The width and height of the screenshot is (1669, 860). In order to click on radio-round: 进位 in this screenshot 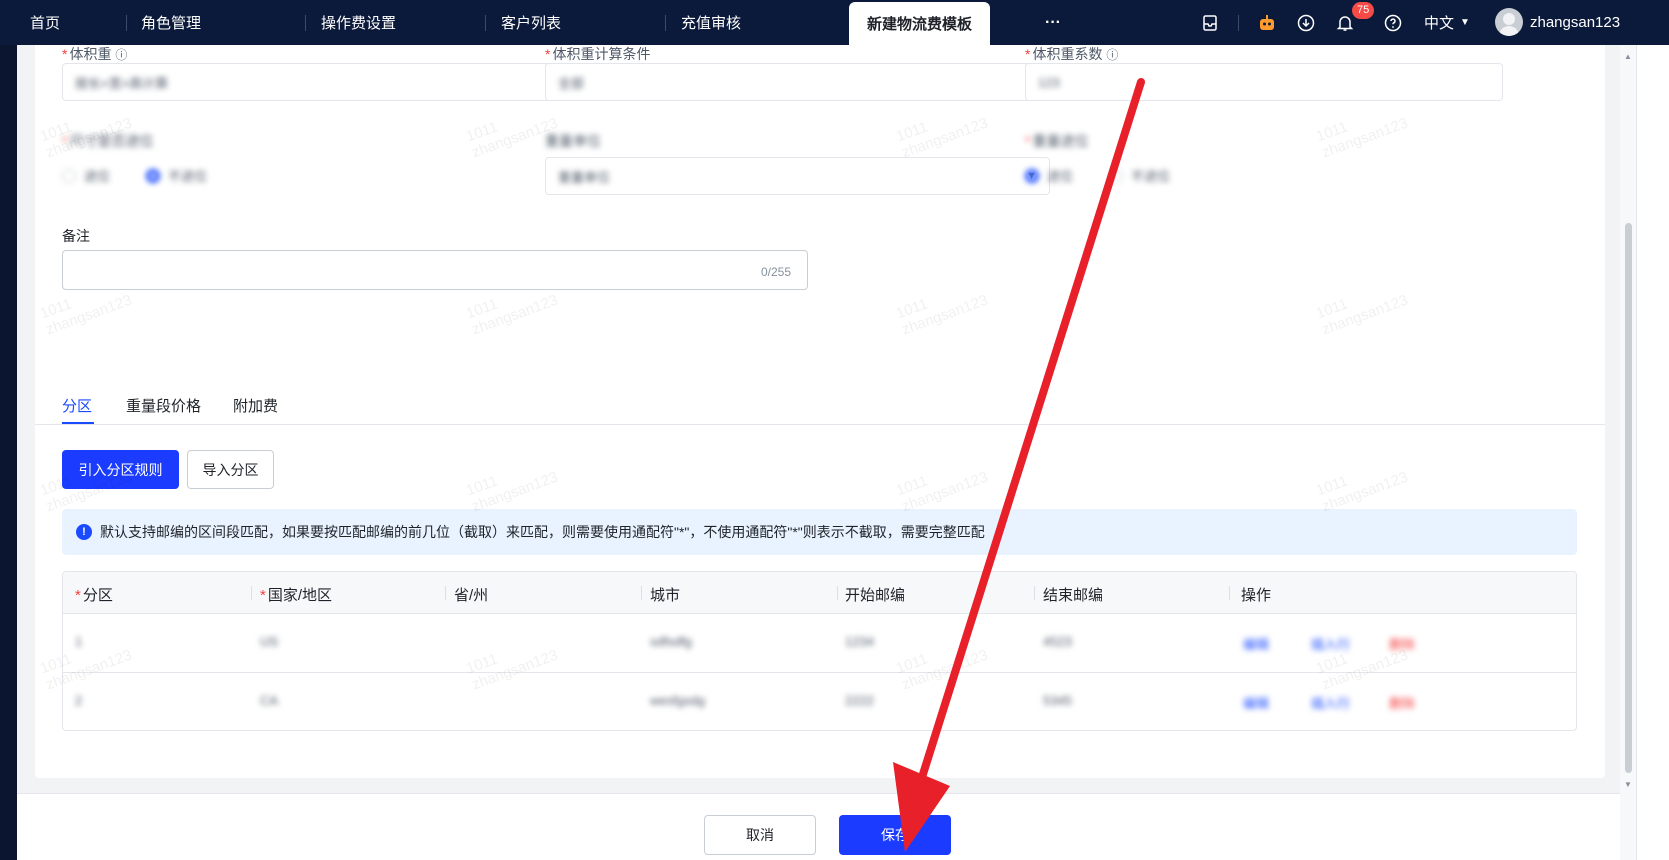, I will do `click(86, 175)`.